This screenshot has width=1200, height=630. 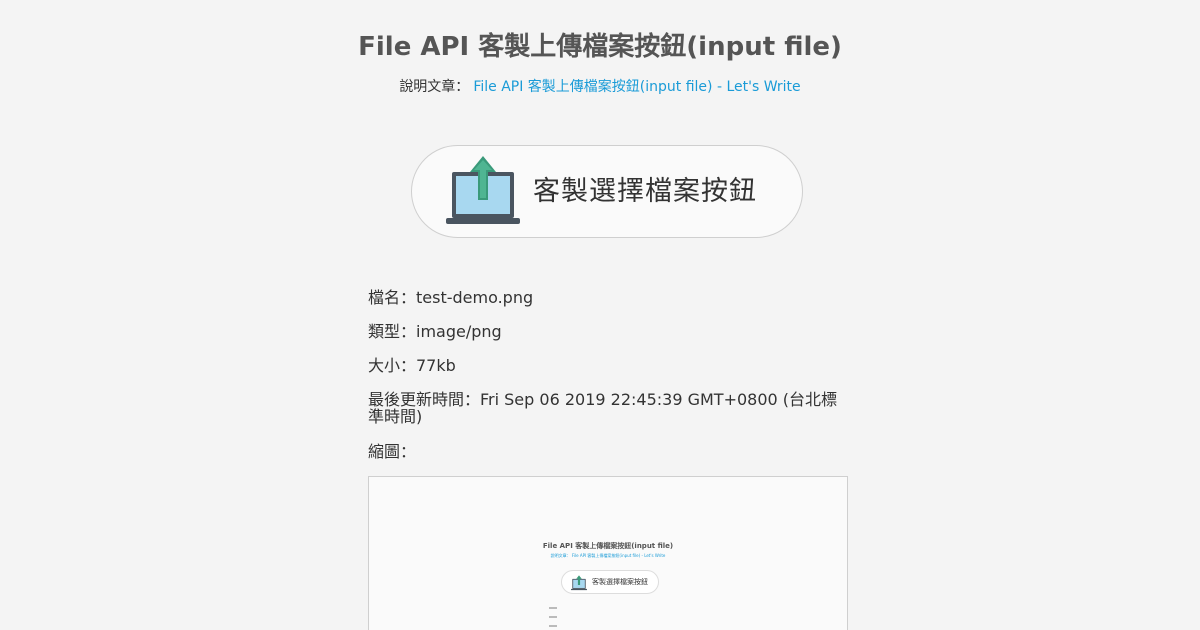 What do you see at coordinates (645, 191) in the screenshot?
I see `upload-button-label: 客製選擇檔案按鈕` at bounding box center [645, 191].